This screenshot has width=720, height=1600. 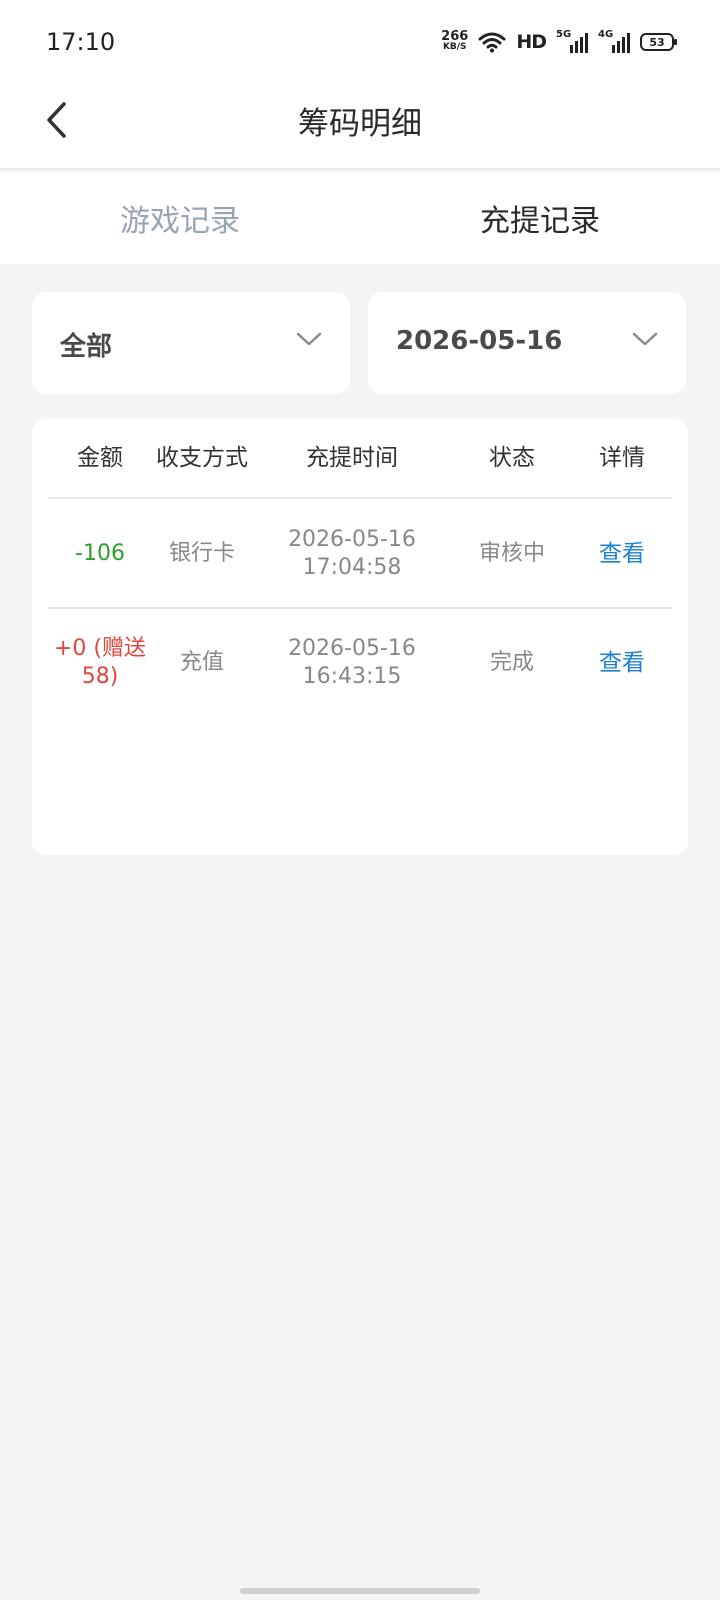 I want to click on amount-cell-line1: +0 (赠送, so click(x=99, y=648).